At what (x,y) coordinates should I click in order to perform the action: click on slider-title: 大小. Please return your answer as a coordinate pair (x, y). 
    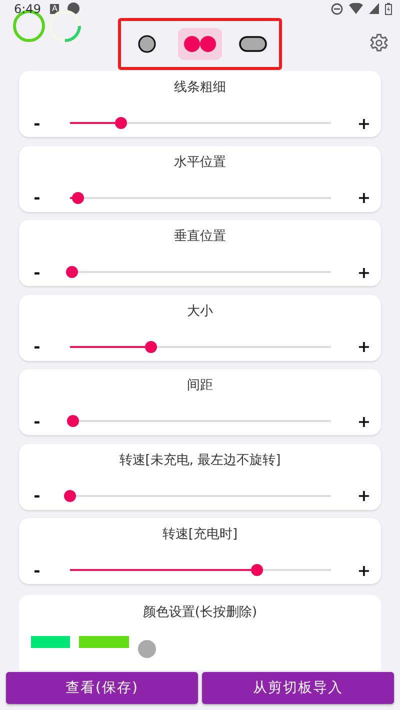
    Looking at the image, I should click on (200, 311).